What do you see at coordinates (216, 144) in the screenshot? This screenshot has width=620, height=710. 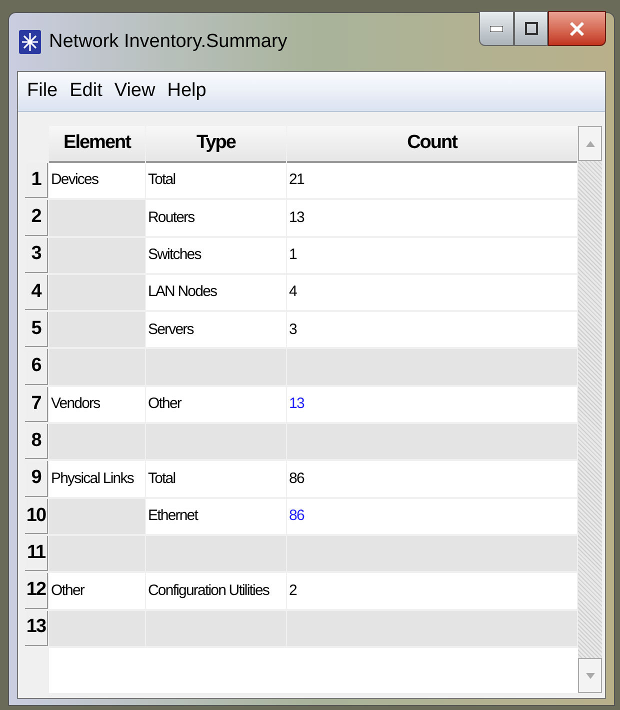 I see `column-header: Type` at bounding box center [216, 144].